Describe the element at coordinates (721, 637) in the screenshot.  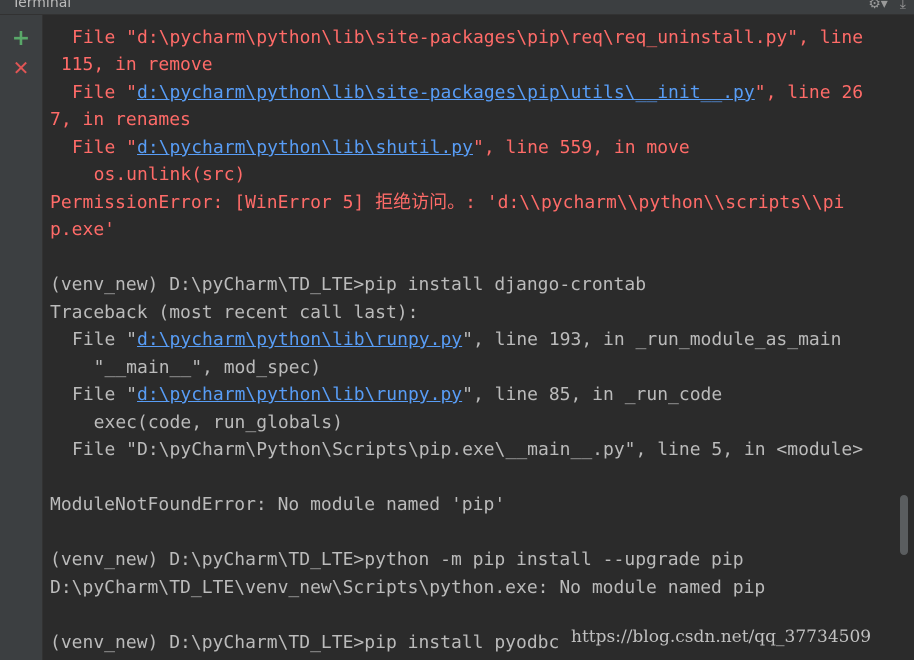
I see `watermark: https://blog.csdn.net/qq_37734509` at that location.